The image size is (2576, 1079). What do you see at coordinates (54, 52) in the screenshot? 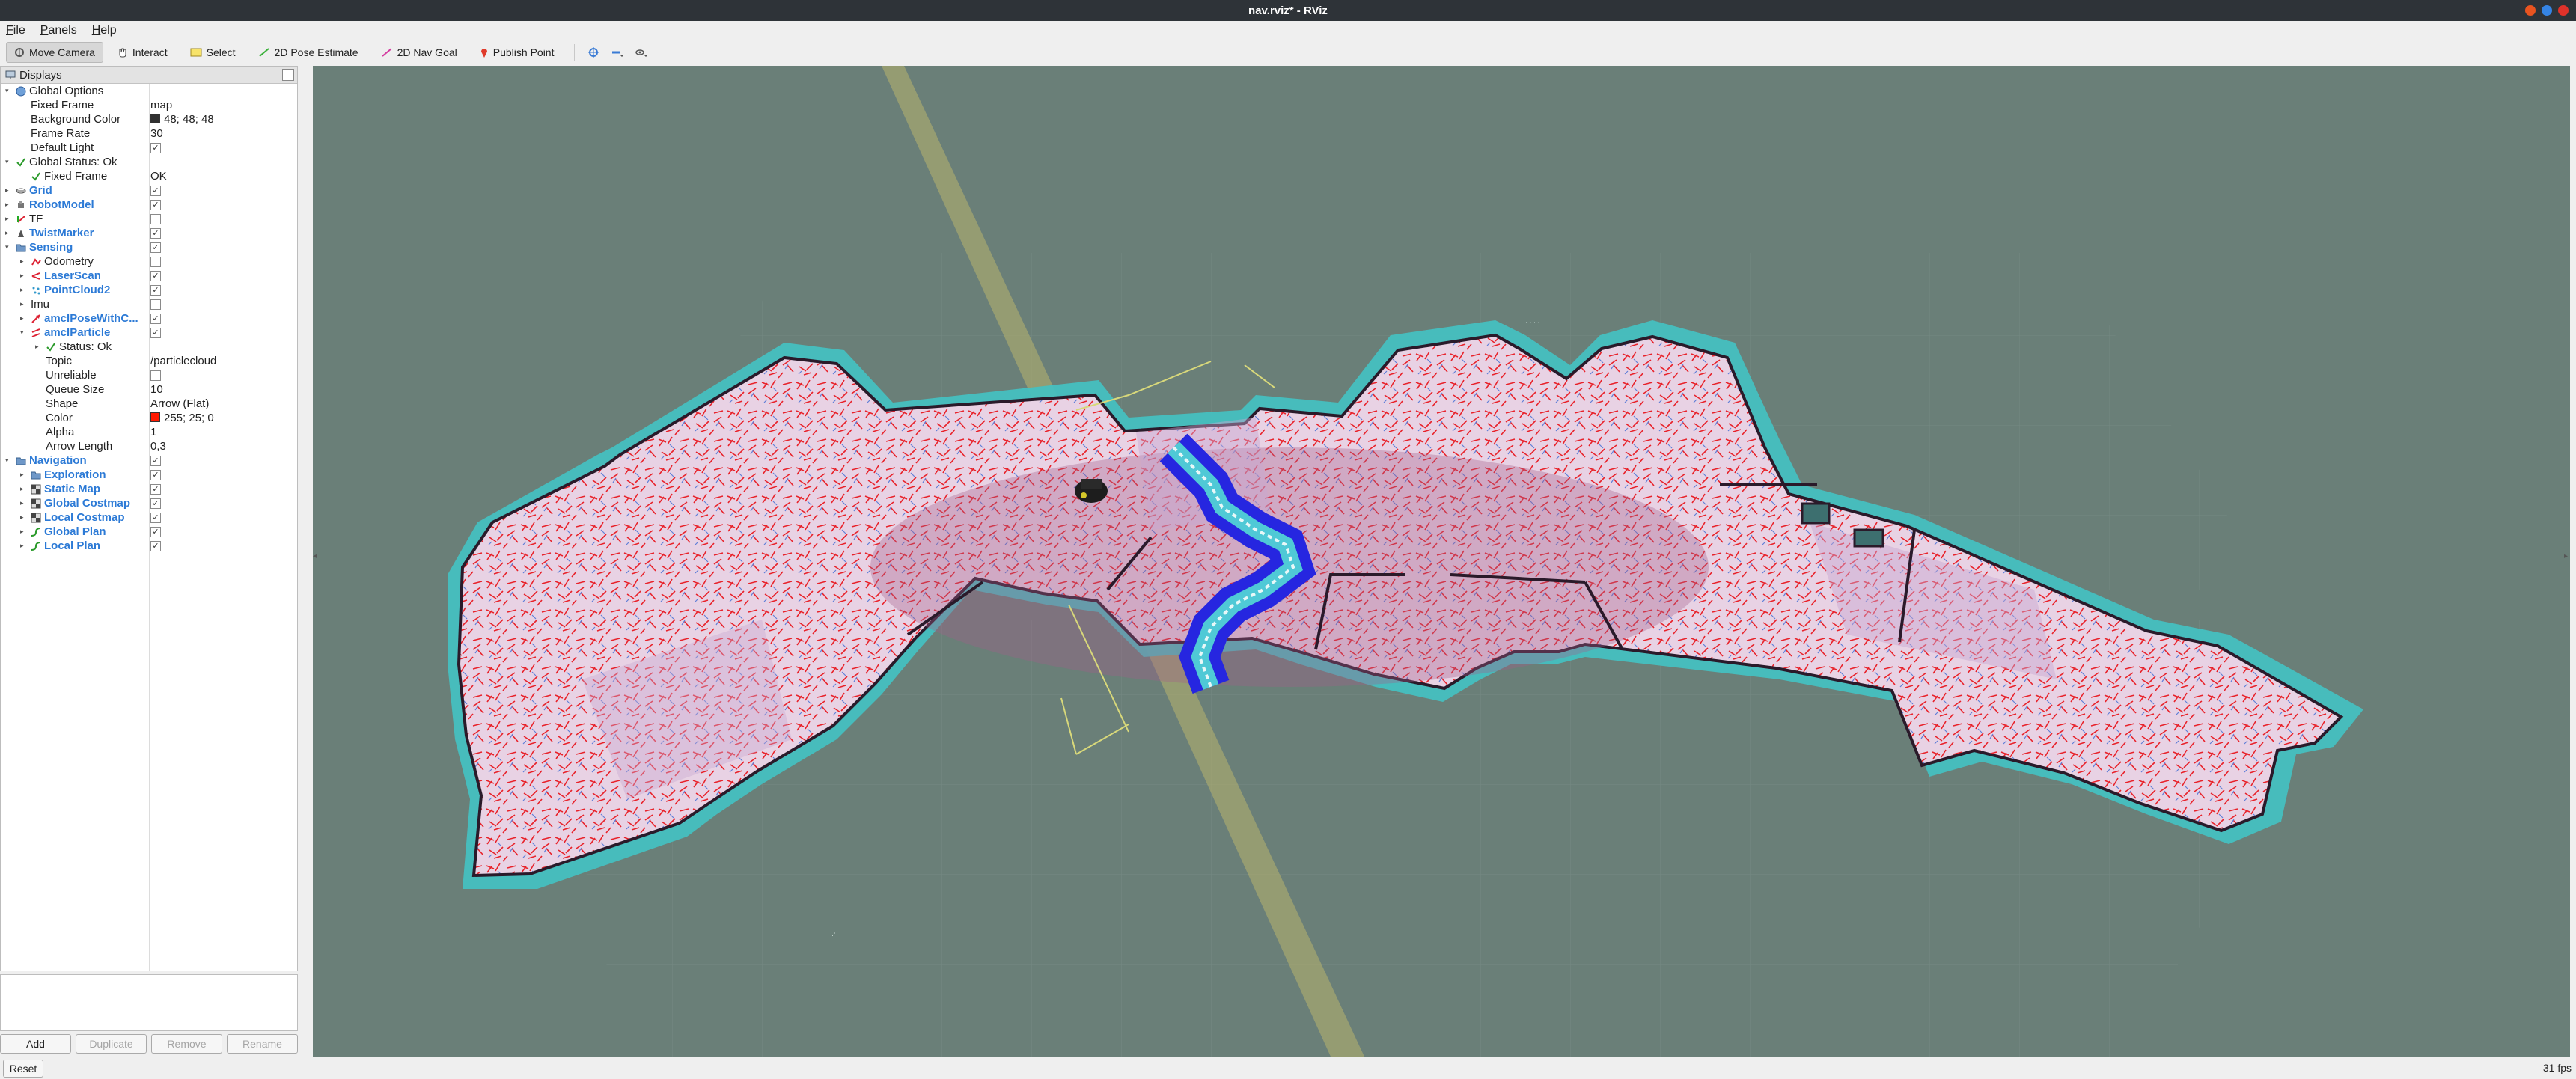
I see `move-camera-tool: Move Camera` at bounding box center [54, 52].